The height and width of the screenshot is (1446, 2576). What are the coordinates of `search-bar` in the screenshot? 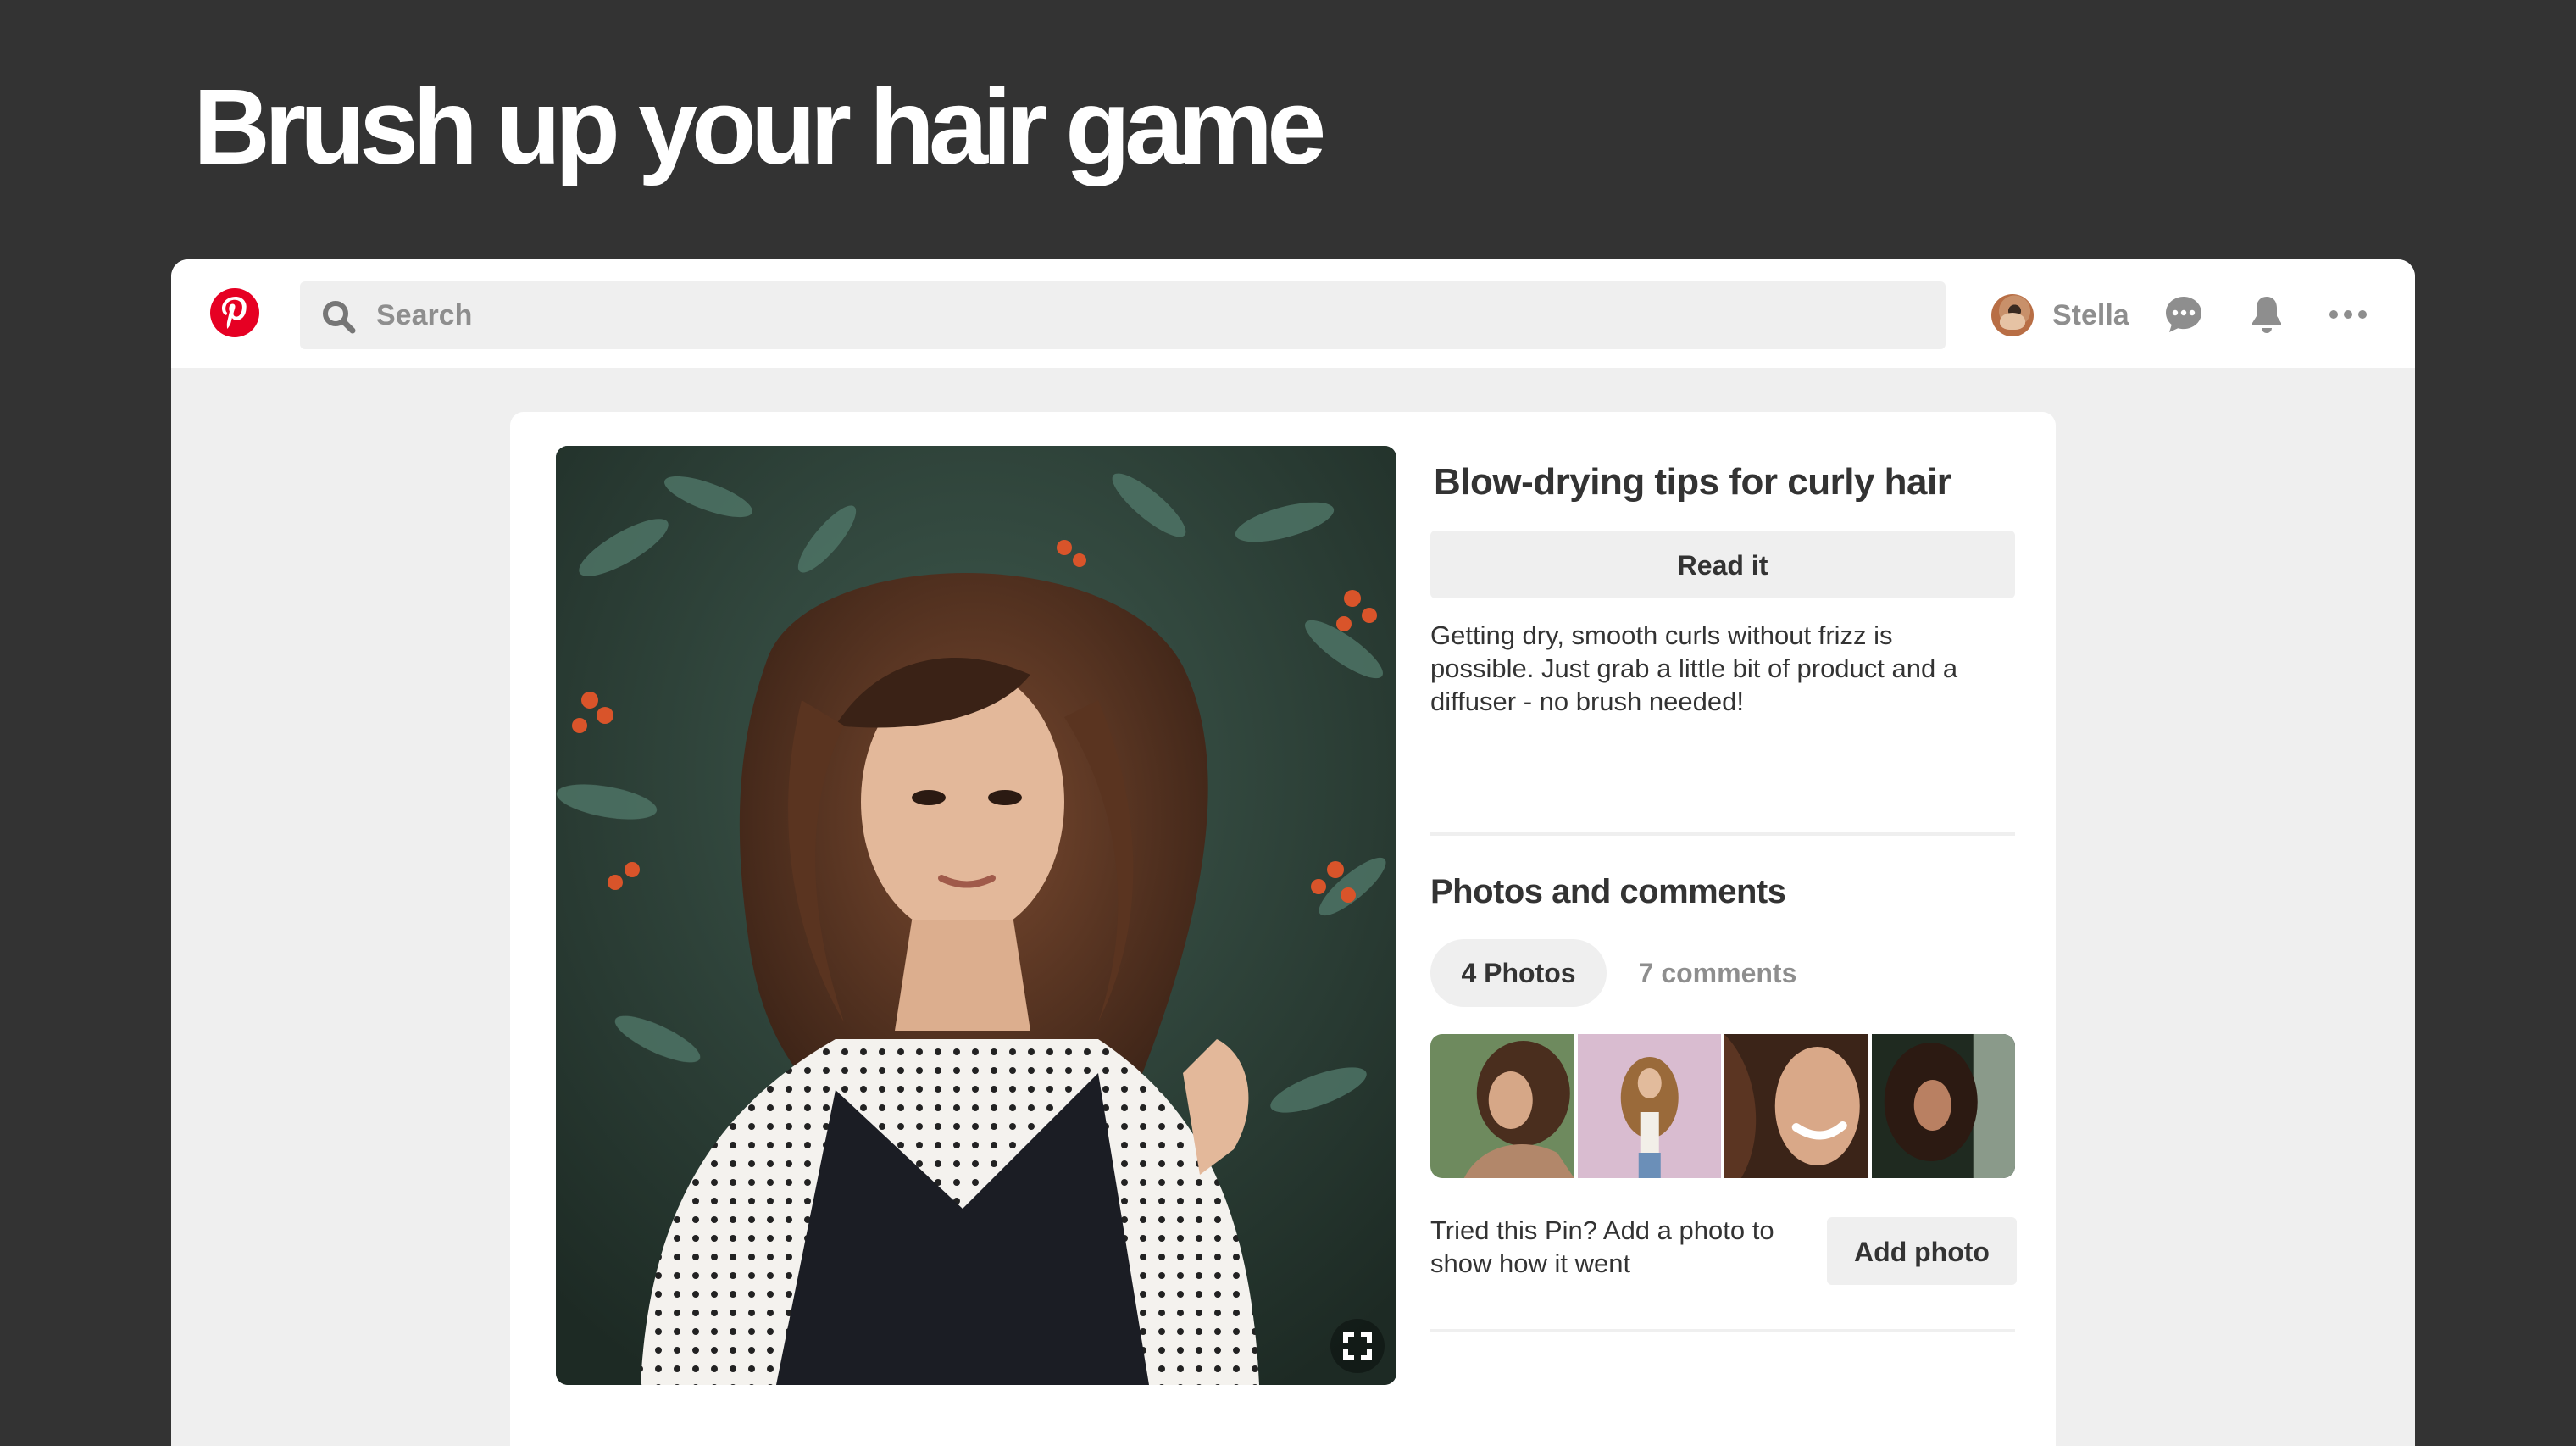 It's located at (1123, 315).